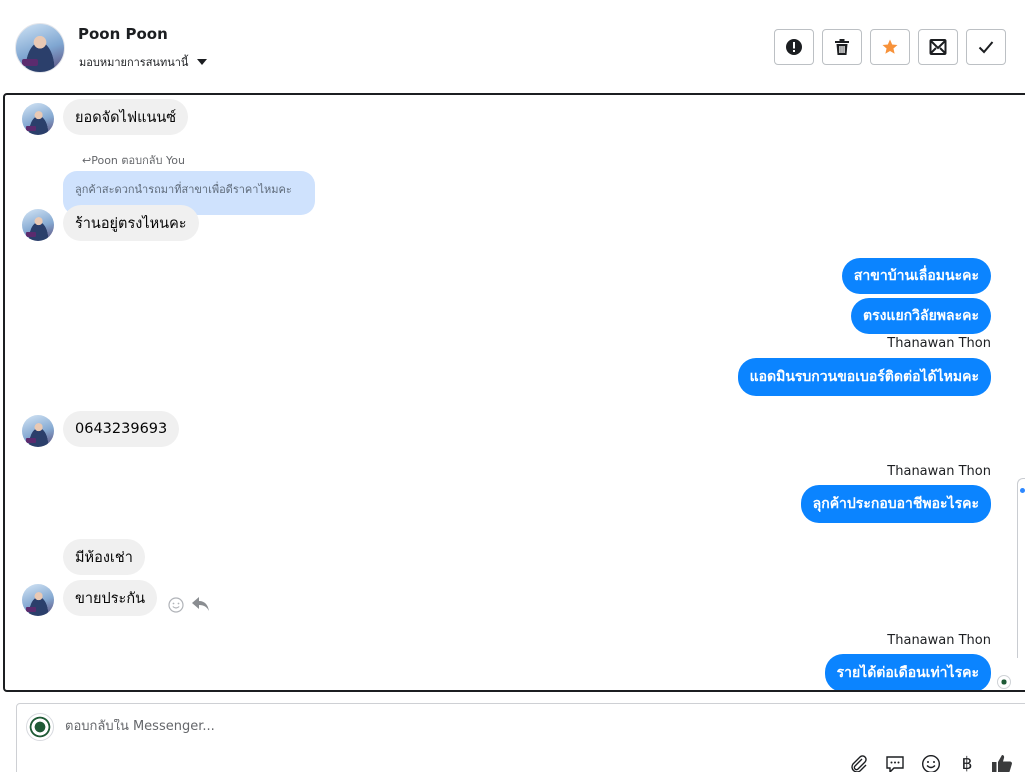  I want to click on emoji-button, so click(931, 762).